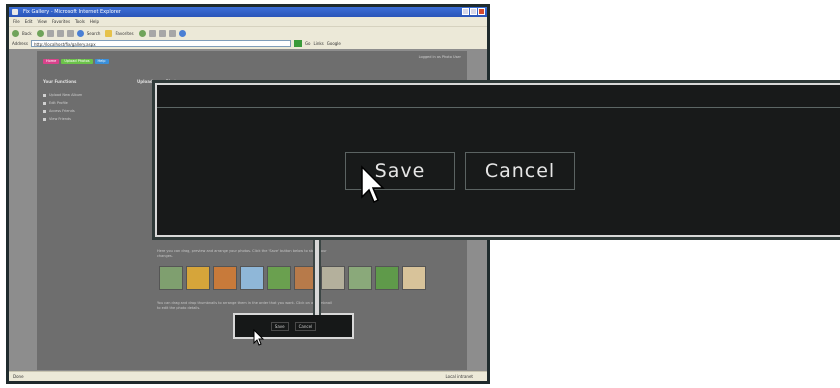 This screenshot has height=388, width=840. What do you see at coordinates (333, 278) in the screenshot?
I see `thumb-sheep` at bounding box center [333, 278].